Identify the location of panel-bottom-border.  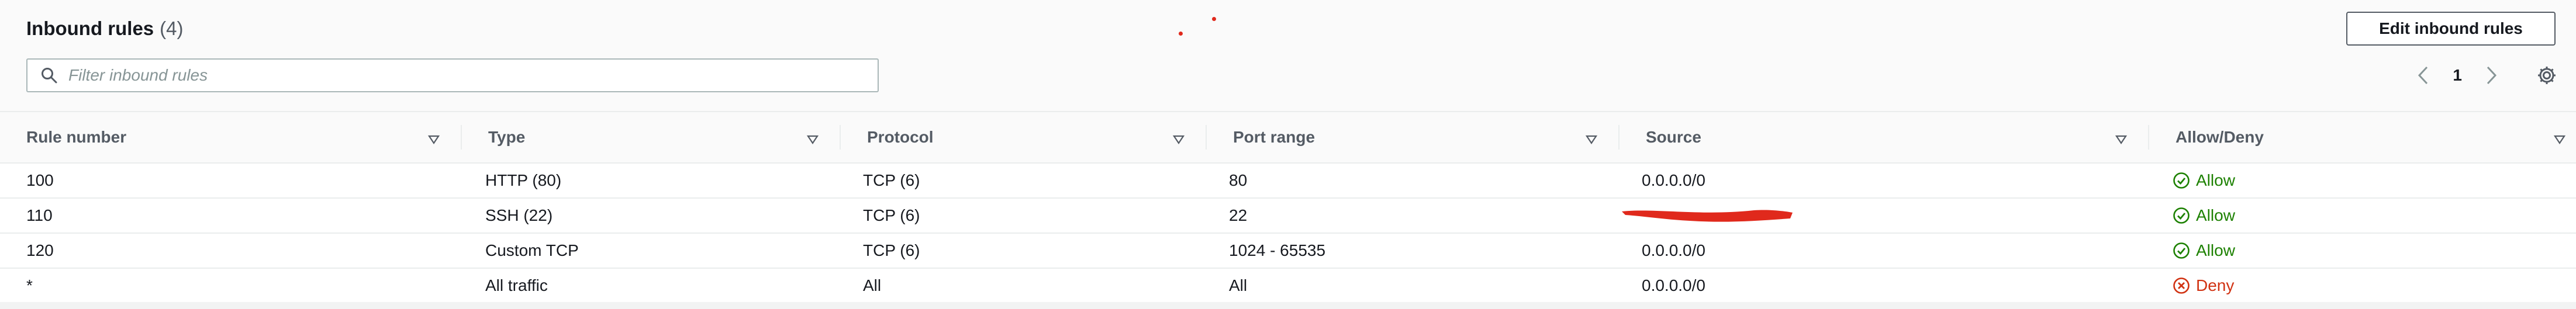
(1288, 305).